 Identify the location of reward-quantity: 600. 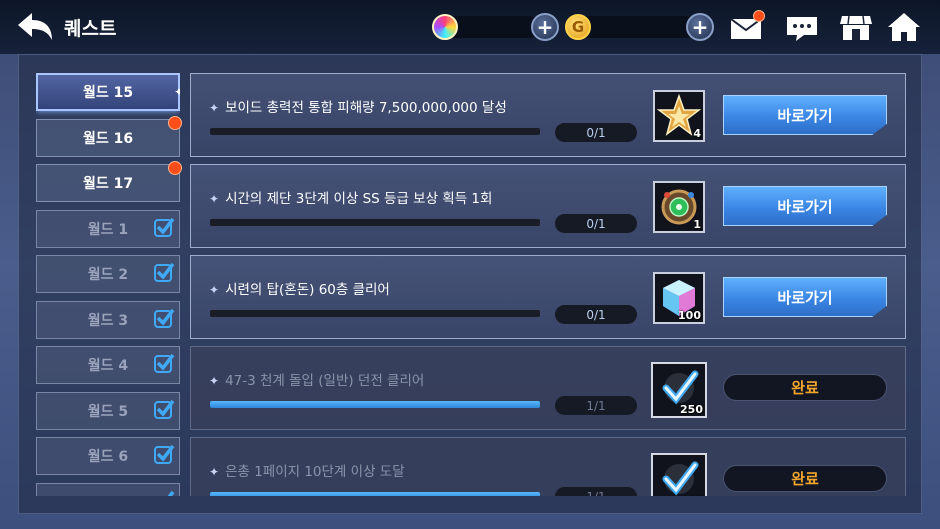
(691, 495).